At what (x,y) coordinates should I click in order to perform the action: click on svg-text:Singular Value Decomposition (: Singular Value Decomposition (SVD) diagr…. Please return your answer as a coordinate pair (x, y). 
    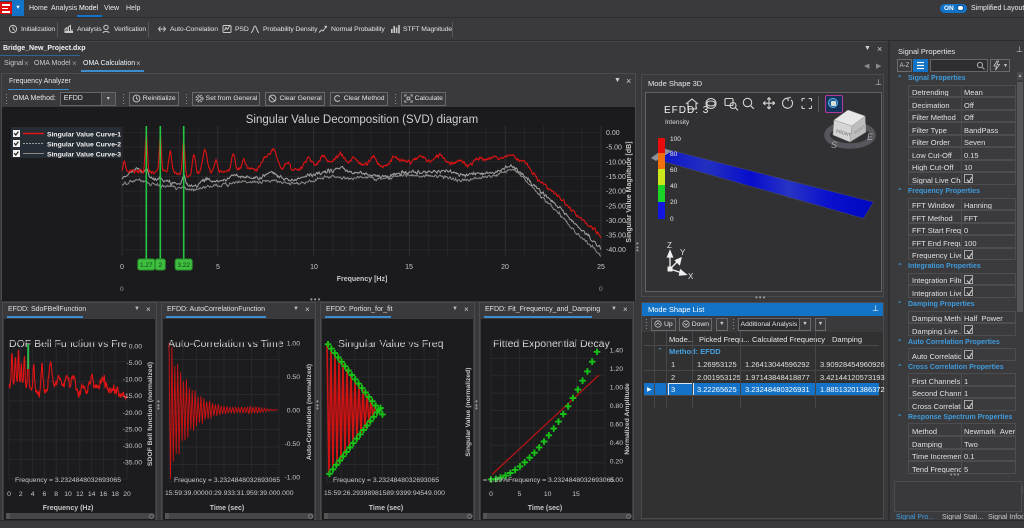
    Looking at the image, I should click on (362, 120).